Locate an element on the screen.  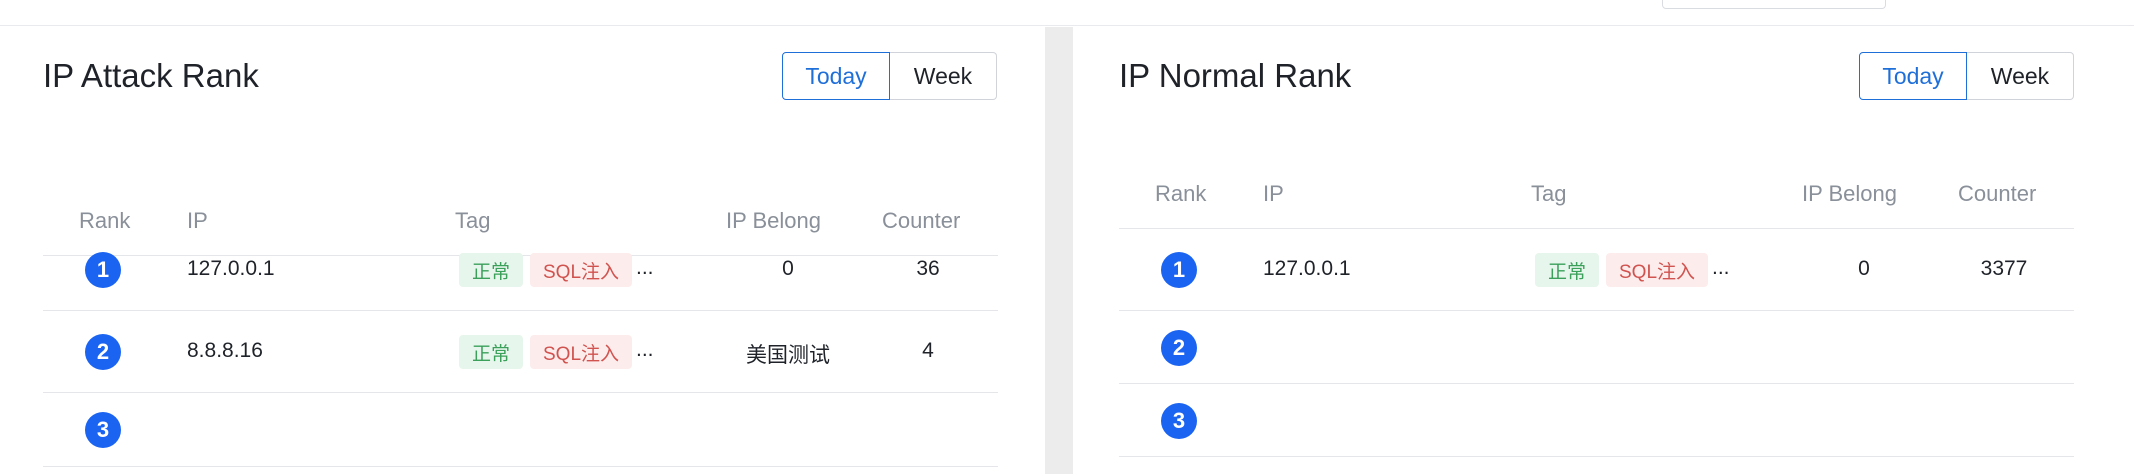
column-tag: Tag is located at coordinates (1549, 193).